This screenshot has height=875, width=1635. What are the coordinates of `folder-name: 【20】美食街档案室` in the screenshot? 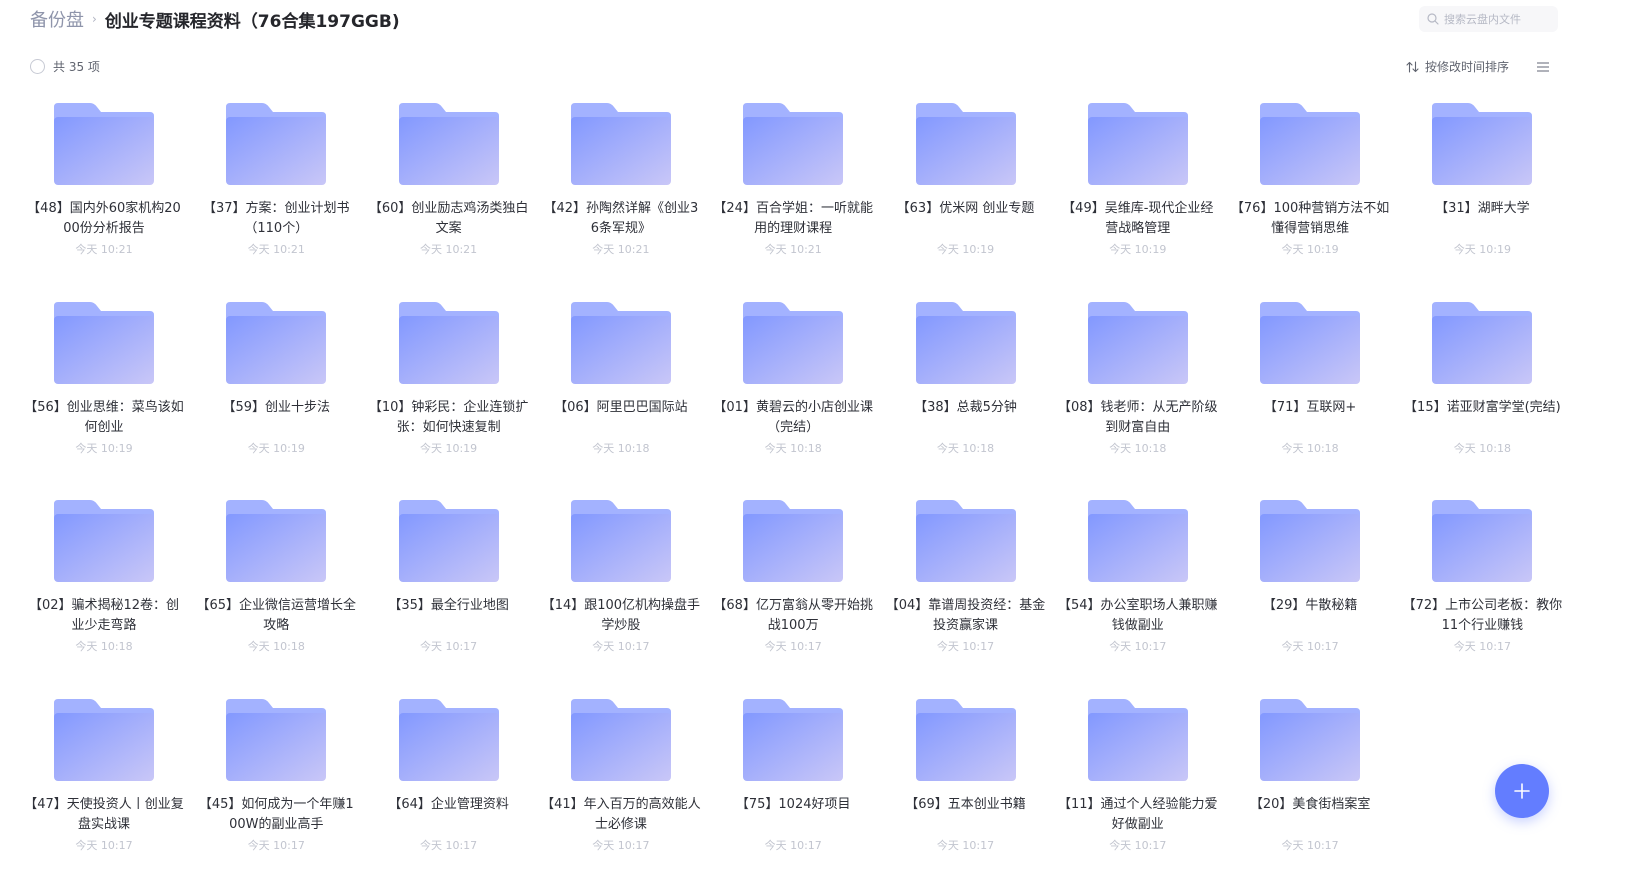 It's located at (1310, 804).